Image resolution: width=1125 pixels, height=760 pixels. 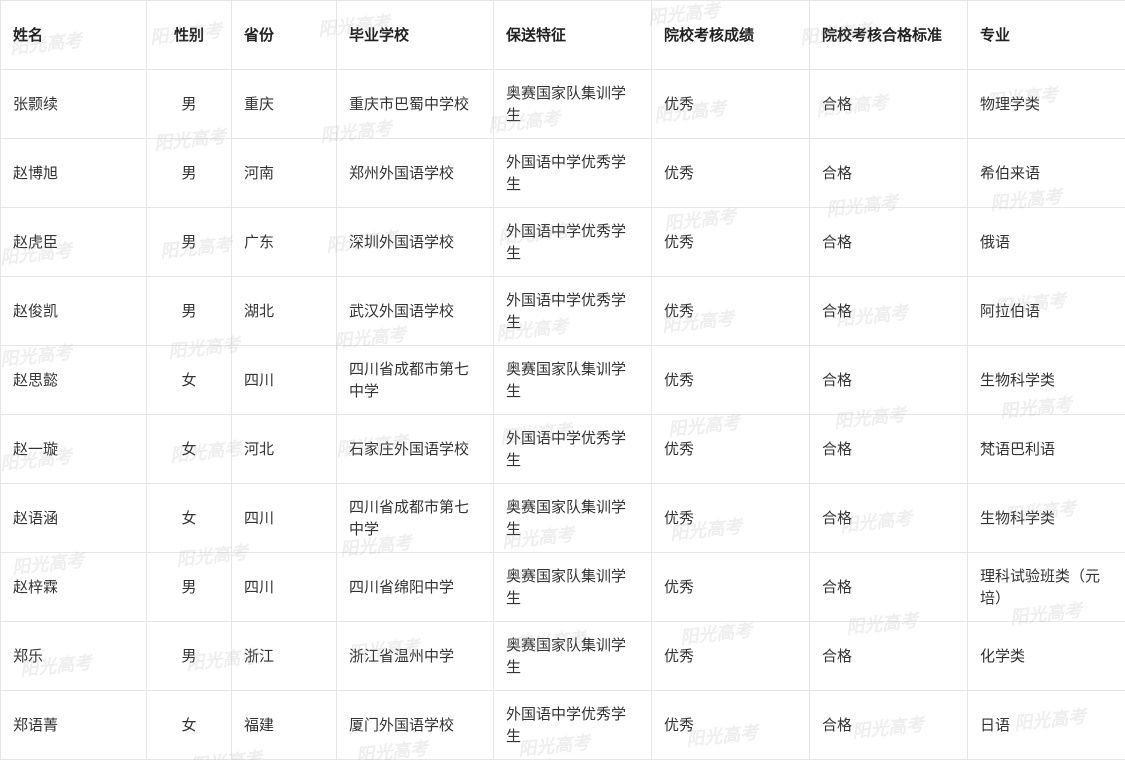 I want to click on cell-province: 湖北, so click(x=284, y=311).